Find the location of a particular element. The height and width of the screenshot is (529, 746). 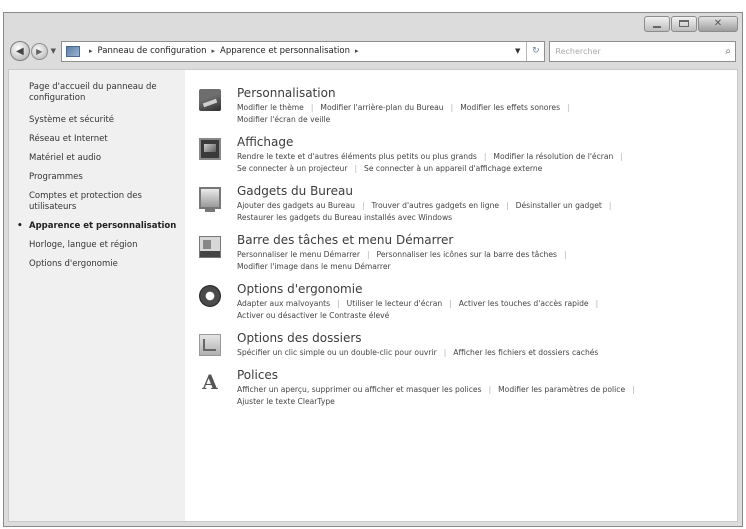

sidebar-item-programs: Programmes is located at coordinates (103, 177).